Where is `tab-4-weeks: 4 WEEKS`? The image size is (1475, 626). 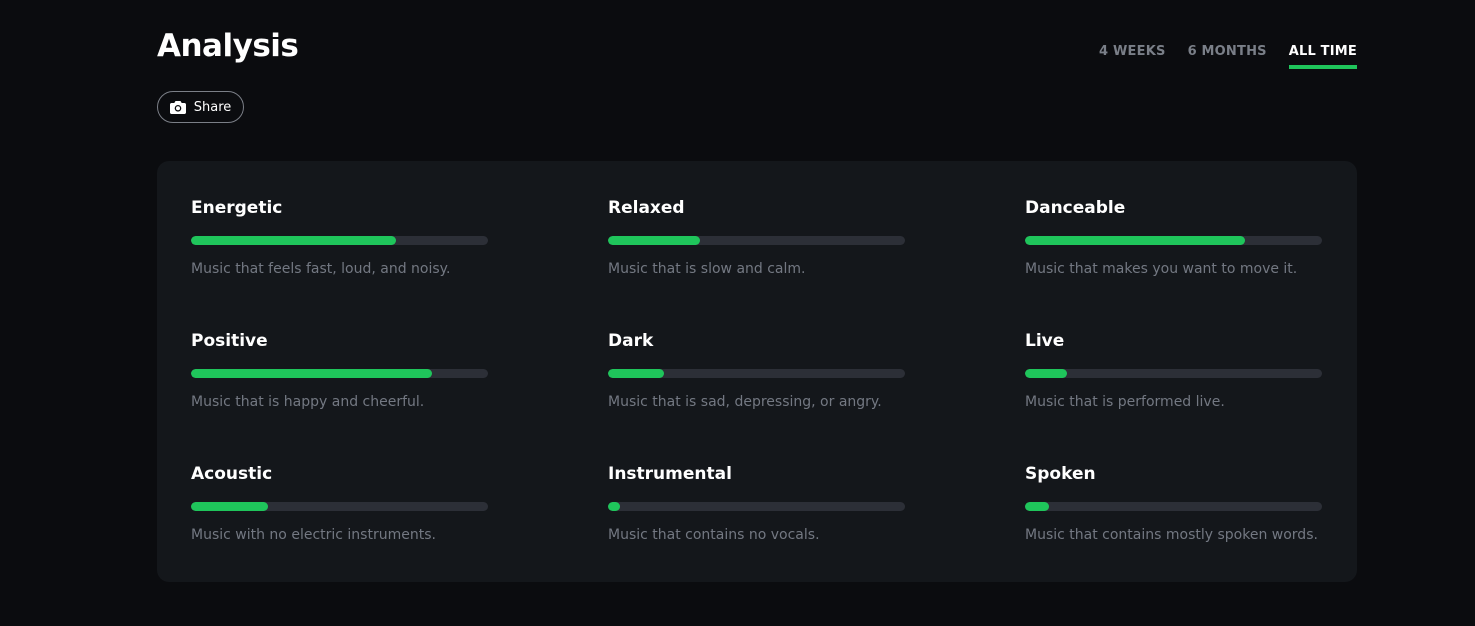
tab-4-weeks: 4 WEEKS is located at coordinates (1132, 56).